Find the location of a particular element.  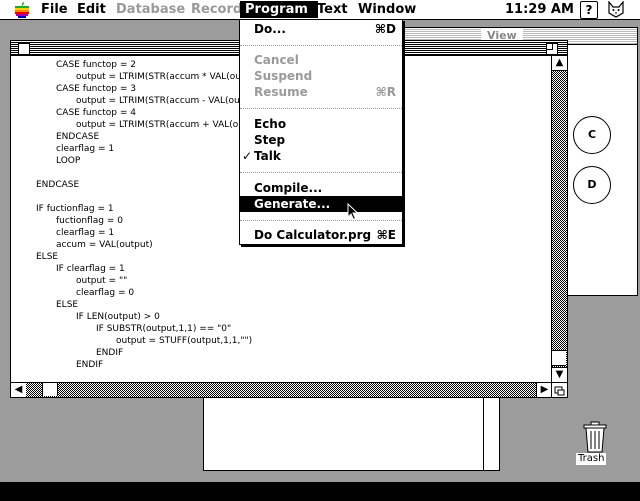

menu-clock: 11:29 AM is located at coordinates (539, 9).